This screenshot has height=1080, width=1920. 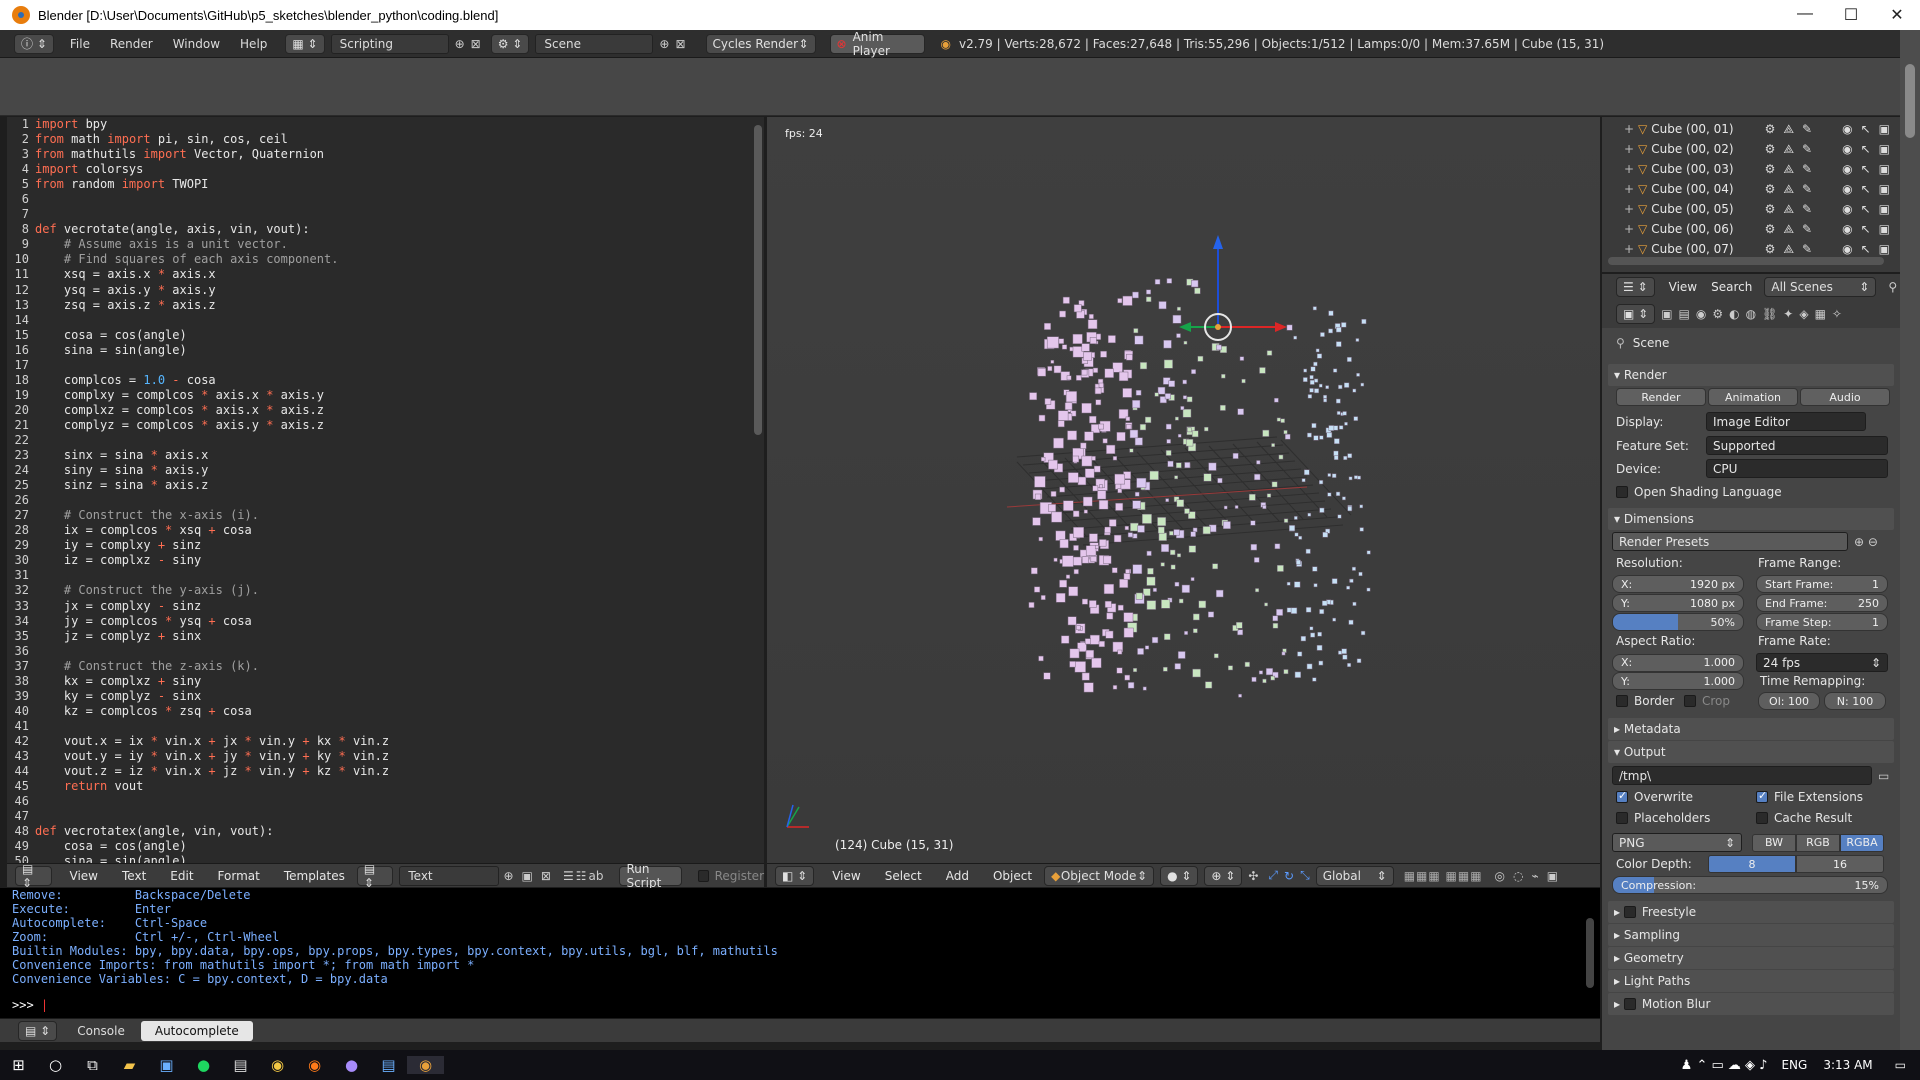 What do you see at coordinates (84, 876) in the screenshot?
I see `te-menu-view: View` at bounding box center [84, 876].